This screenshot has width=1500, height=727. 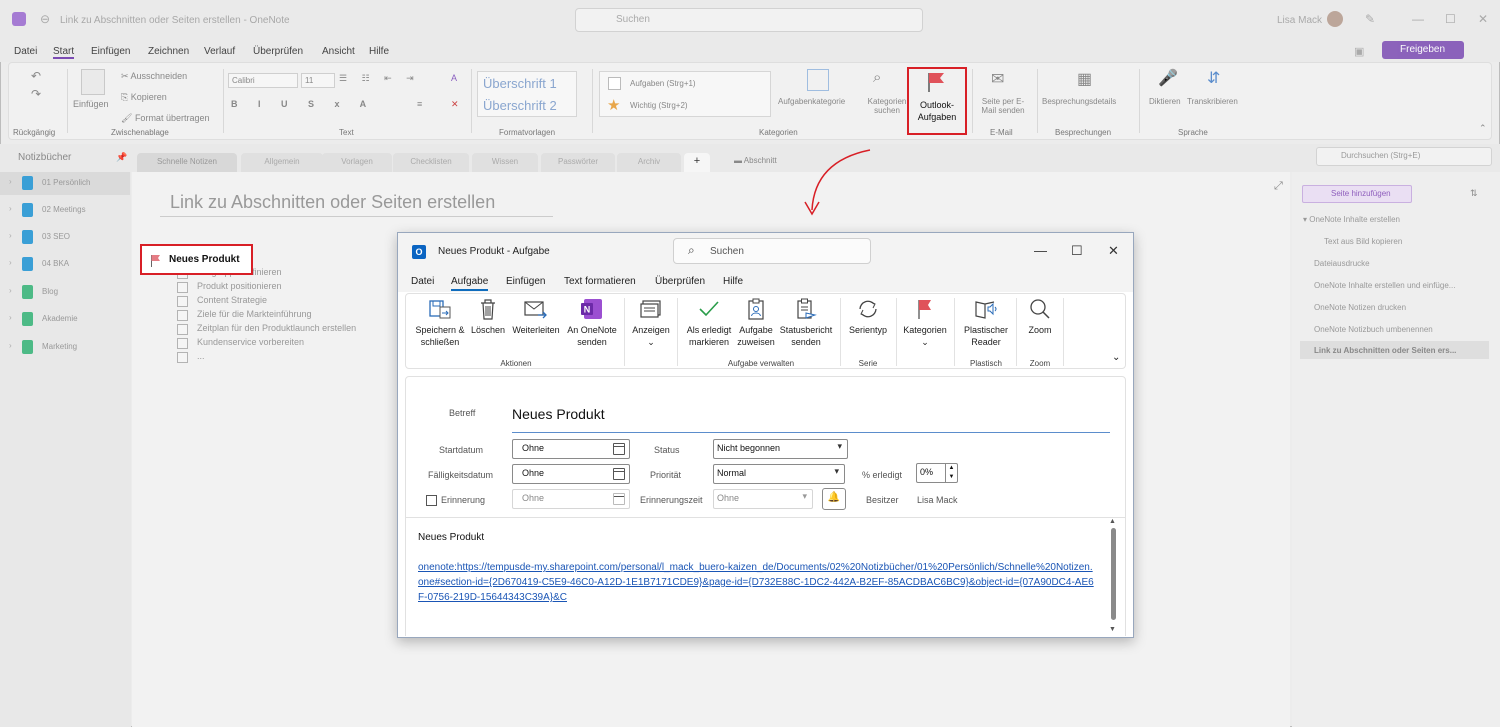 What do you see at coordinates (834, 499) in the screenshot?
I see `reminder-sound-button: 🔔` at bounding box center [834, 499].